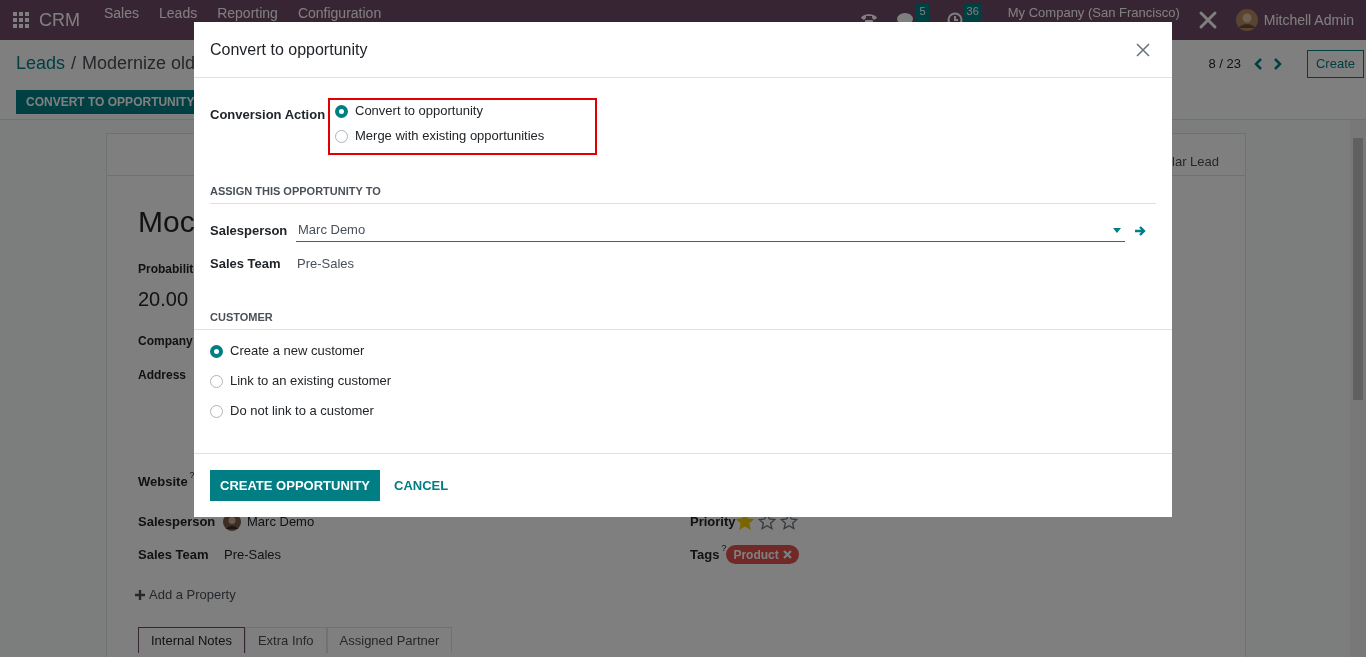 Image resolution: width=1366 pixels, height=657 pixels. I want to click on user-name: Mitchell Admin, so click(1308, 20).